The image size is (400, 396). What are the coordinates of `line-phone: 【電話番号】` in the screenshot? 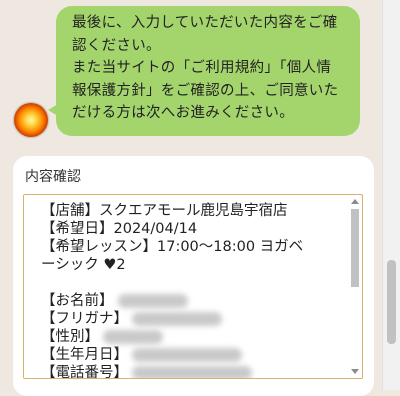 It's located at (186, 371).